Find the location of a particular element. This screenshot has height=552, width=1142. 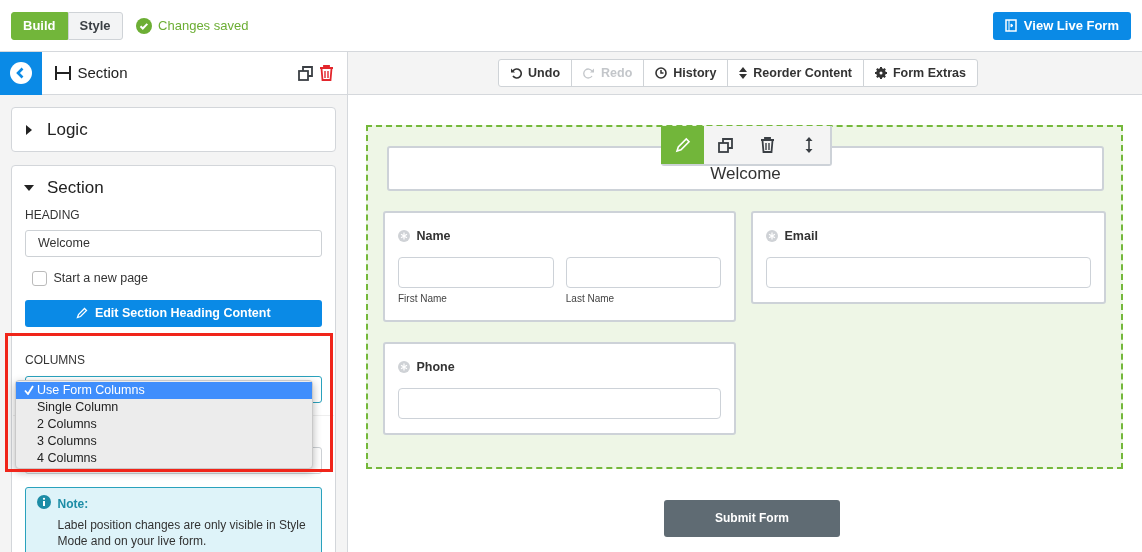

back-button is located at coordinates (21, 73).